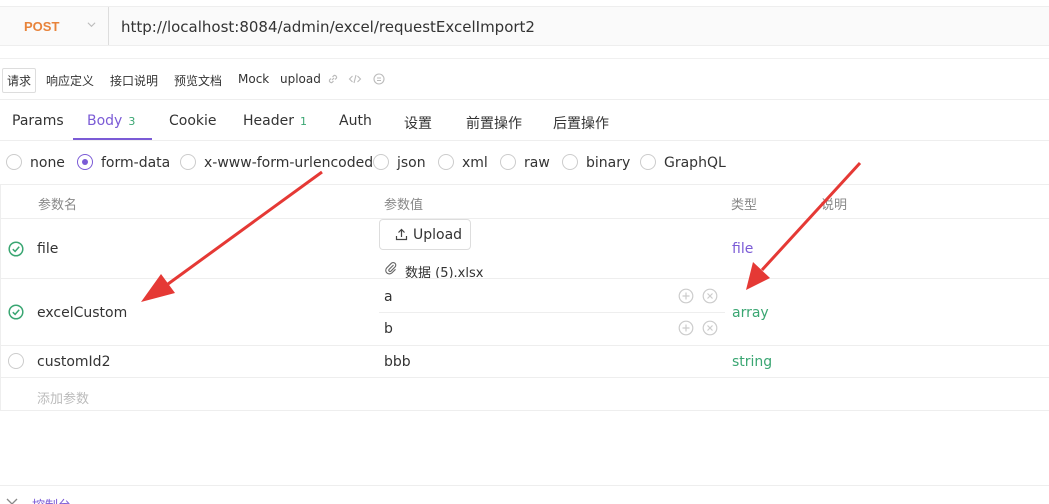  What do you see at coordinates (446, 162) in the screenshot?
I see `radio-xml` at bounding box center [446, 162].